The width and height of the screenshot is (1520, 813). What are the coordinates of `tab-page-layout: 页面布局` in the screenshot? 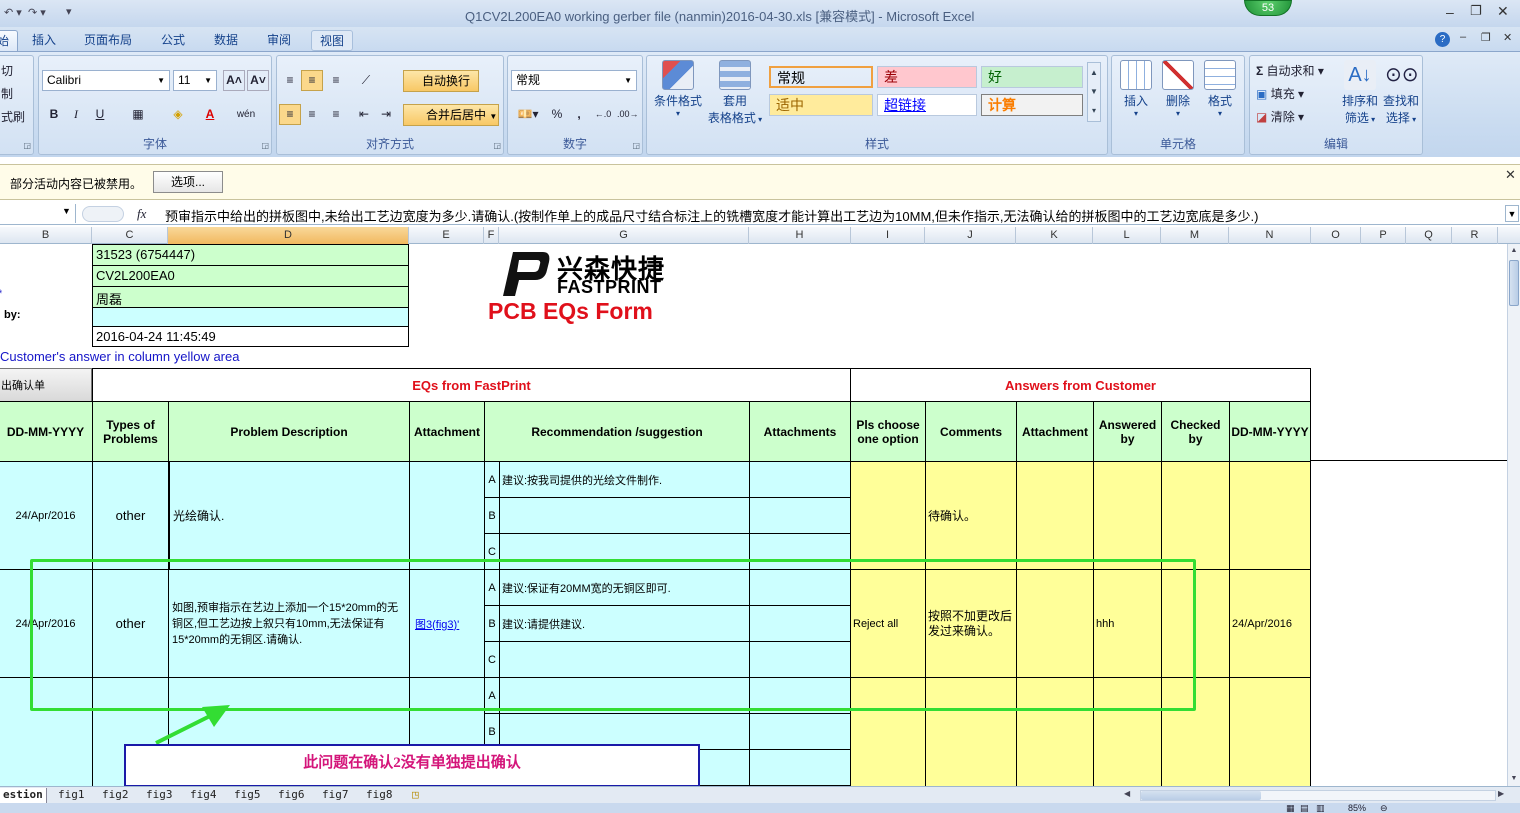 It's located at (108, 40).